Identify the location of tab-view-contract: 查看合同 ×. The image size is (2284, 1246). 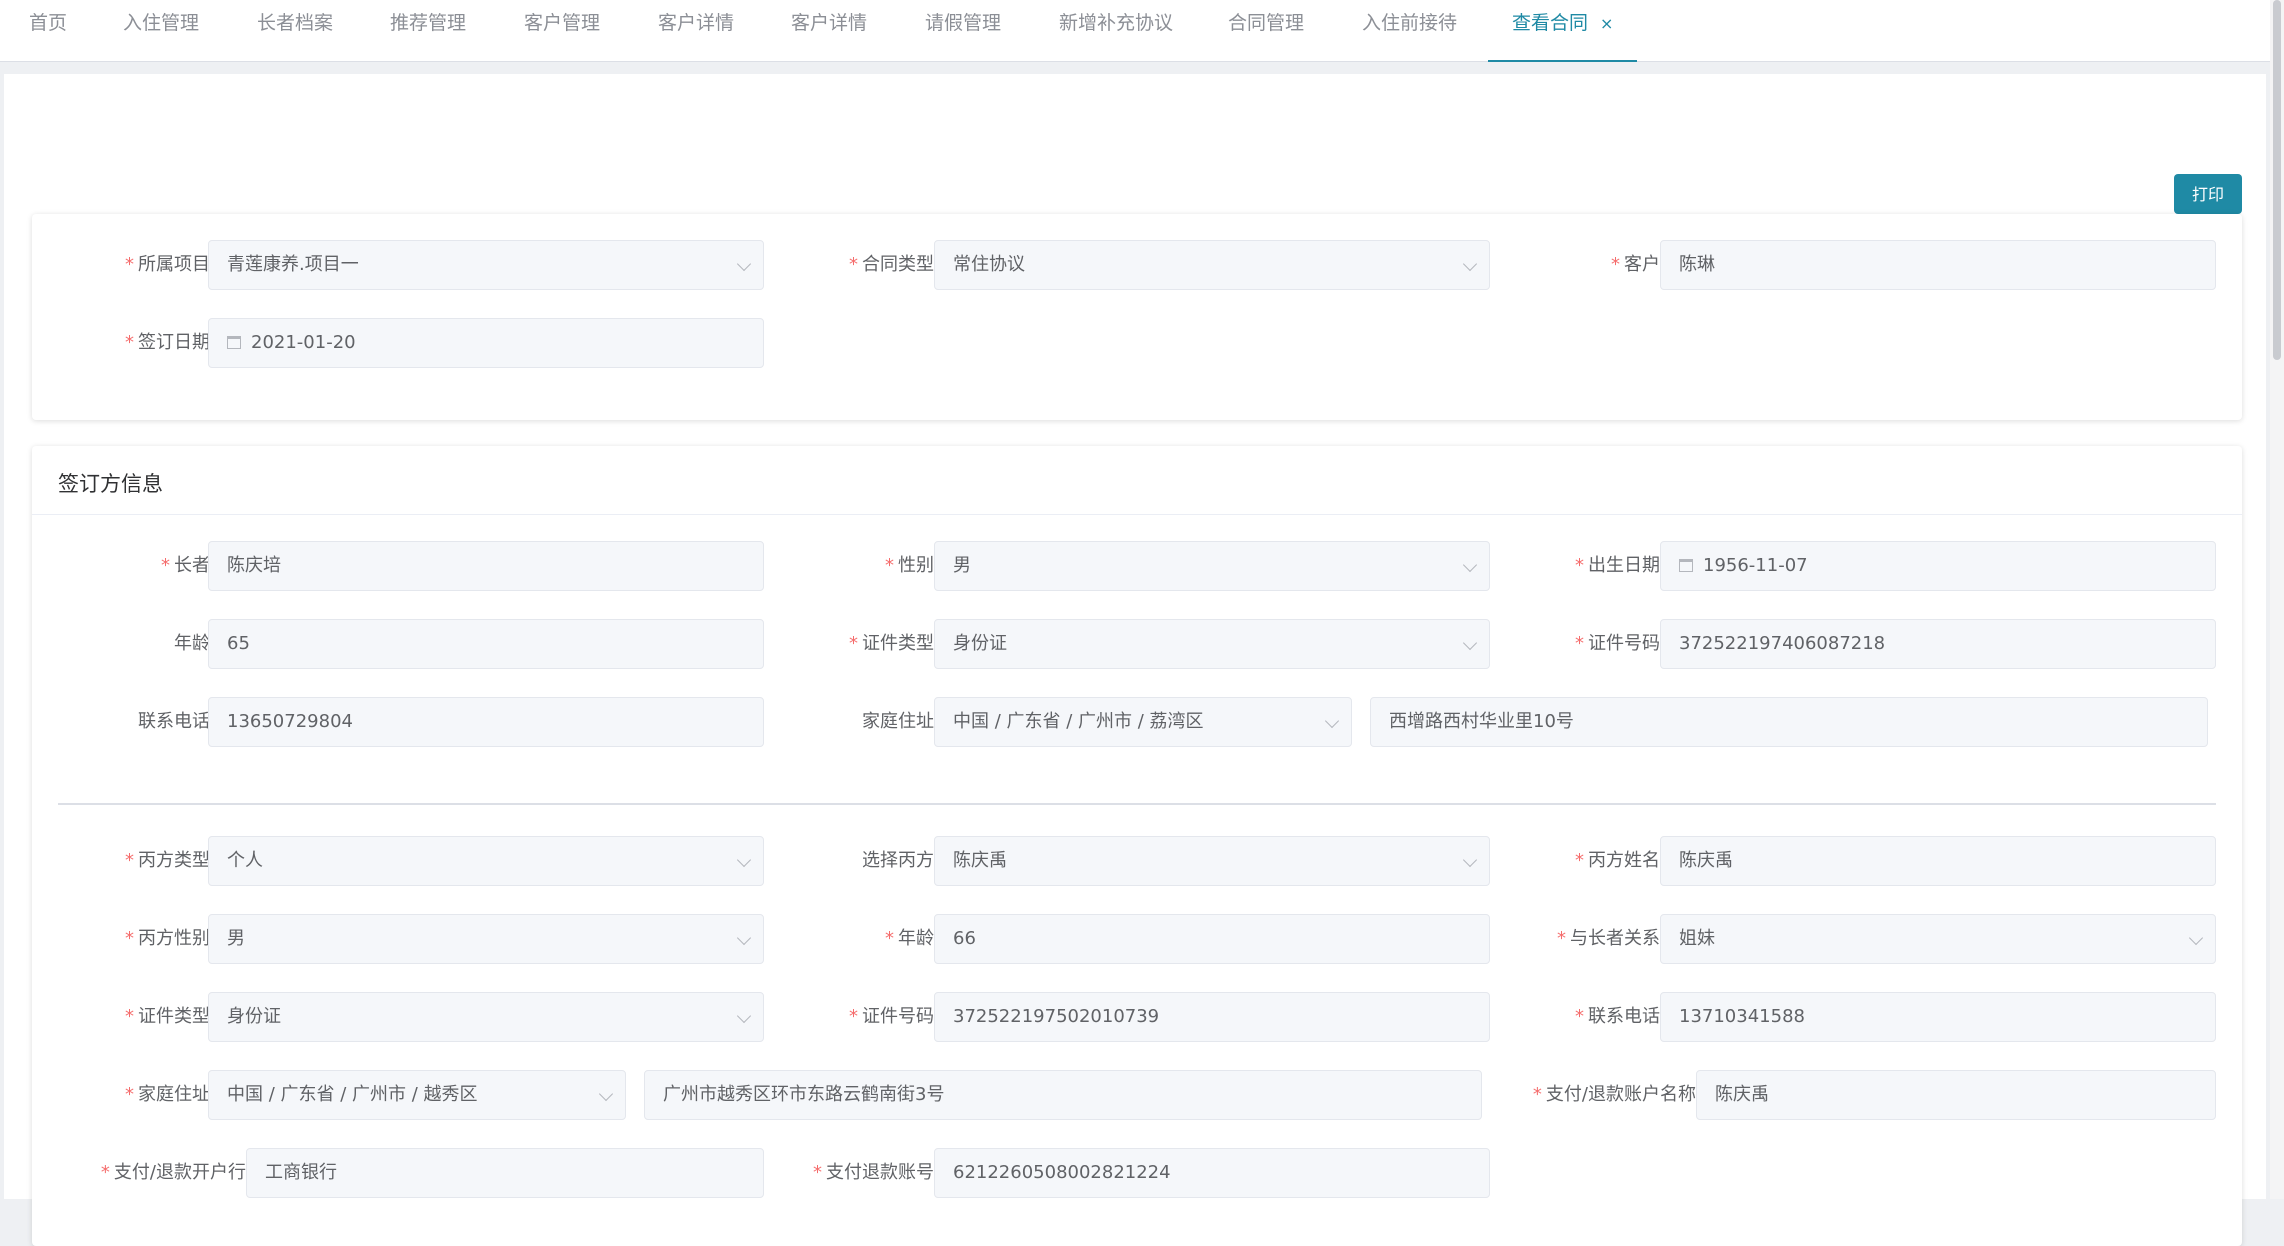
(1563, 31).